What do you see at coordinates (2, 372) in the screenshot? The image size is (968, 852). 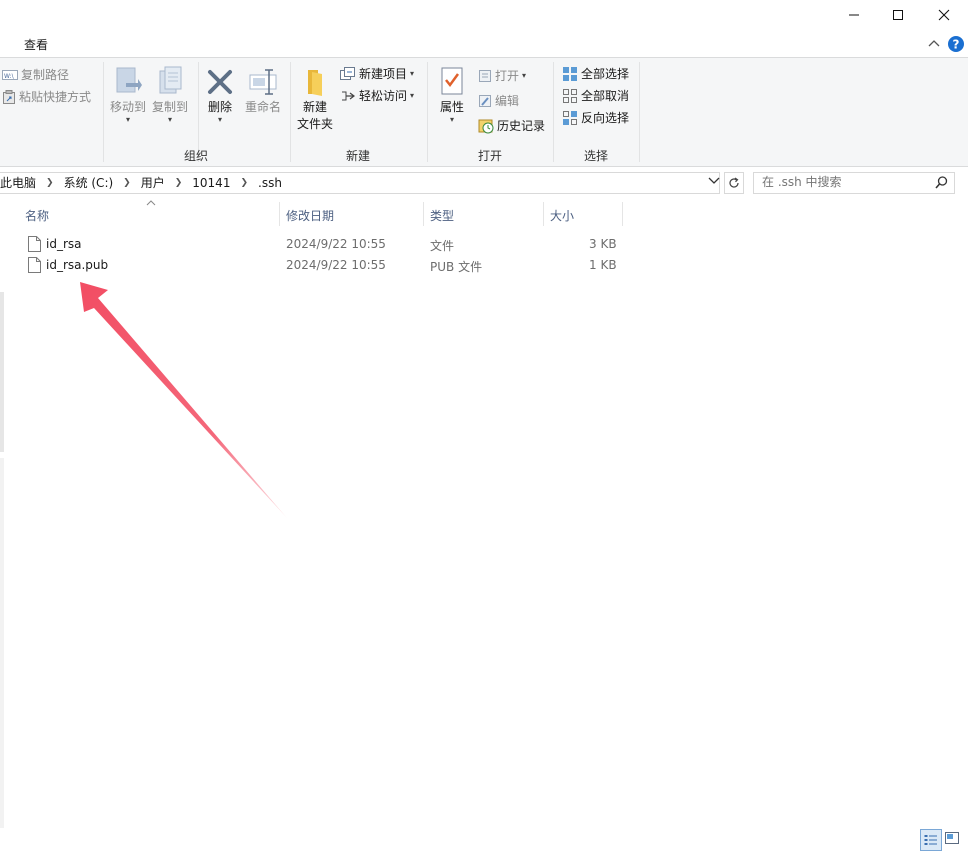 I see `scrollbar` at bounding box center [2, 372].